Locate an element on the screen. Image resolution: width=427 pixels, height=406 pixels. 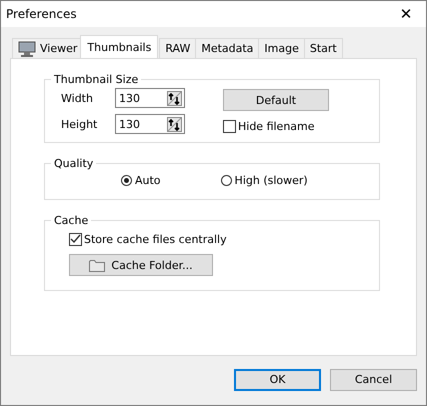
tab: Start is located at coordinates (323, 48).